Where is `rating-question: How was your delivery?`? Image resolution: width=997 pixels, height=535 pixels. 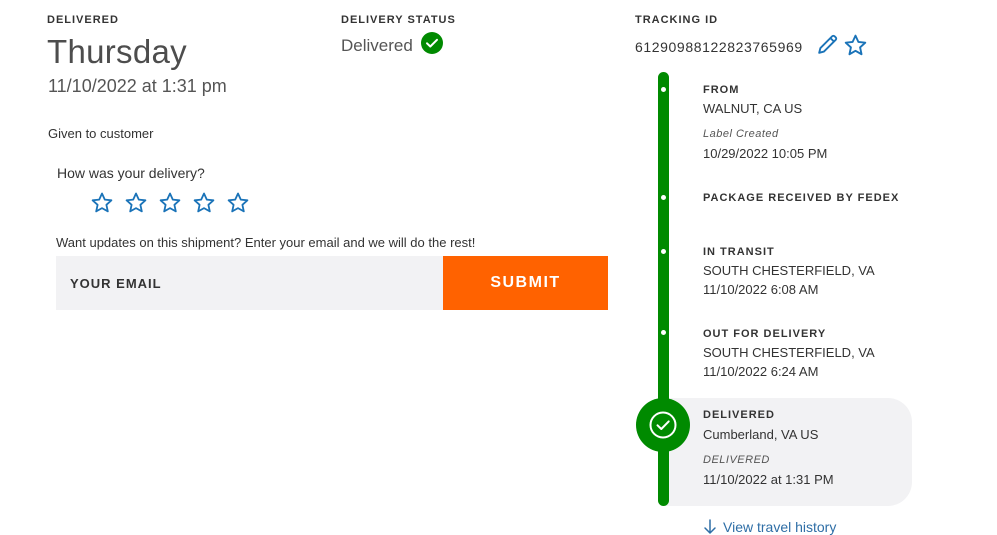 rating-question: How was your delivery? is located at coordinates (131, 173).